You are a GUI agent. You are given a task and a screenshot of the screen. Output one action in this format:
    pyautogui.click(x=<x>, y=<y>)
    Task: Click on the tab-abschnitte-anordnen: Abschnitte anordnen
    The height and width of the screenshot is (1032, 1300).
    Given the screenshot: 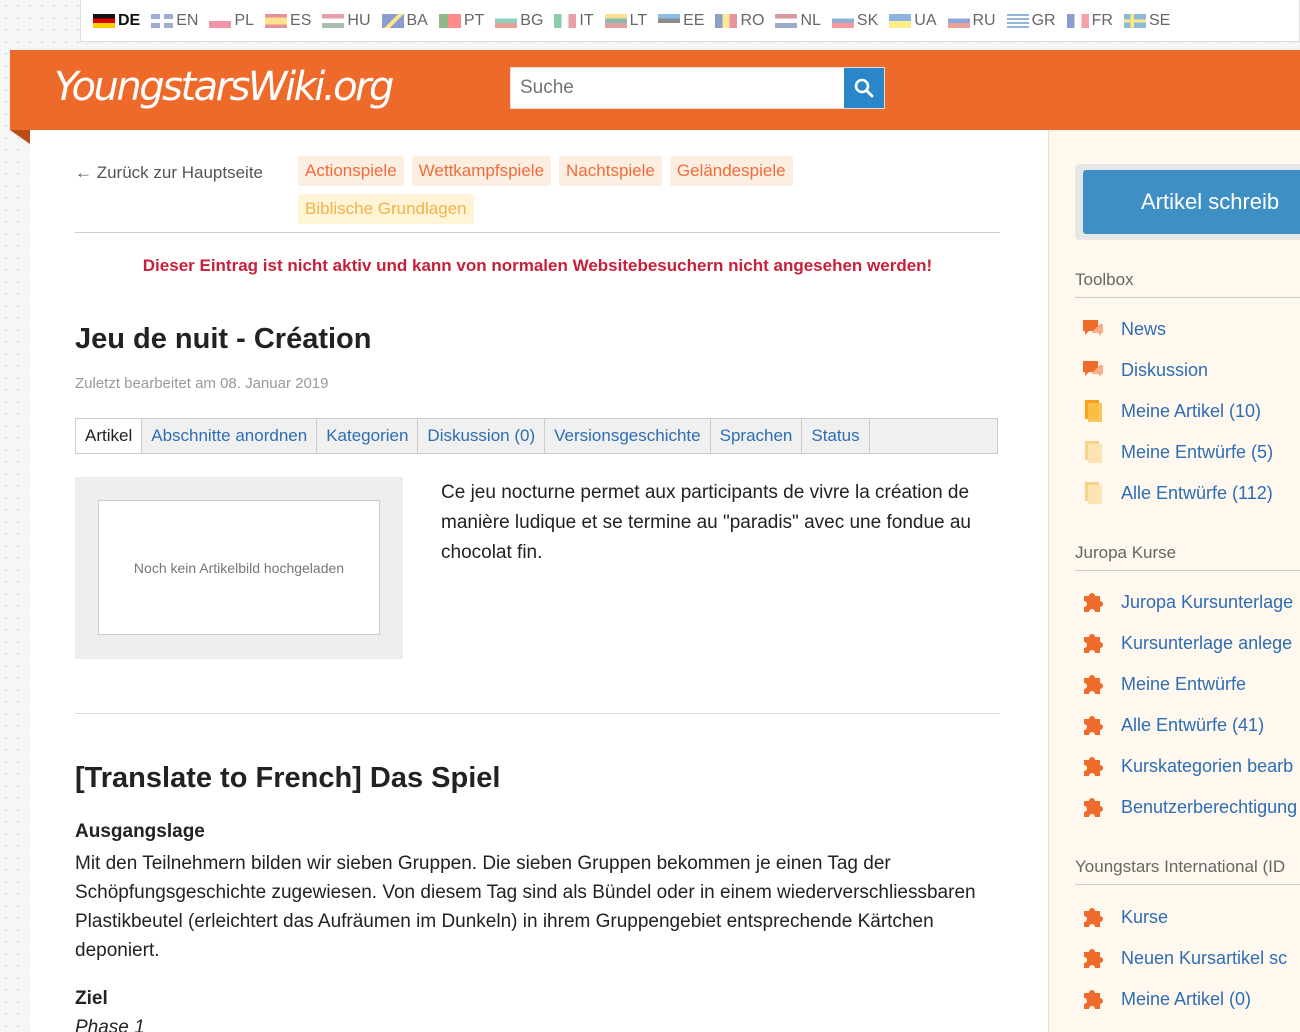 What is the action you would take?
    pyautogui.click(x=230, y=436)
    